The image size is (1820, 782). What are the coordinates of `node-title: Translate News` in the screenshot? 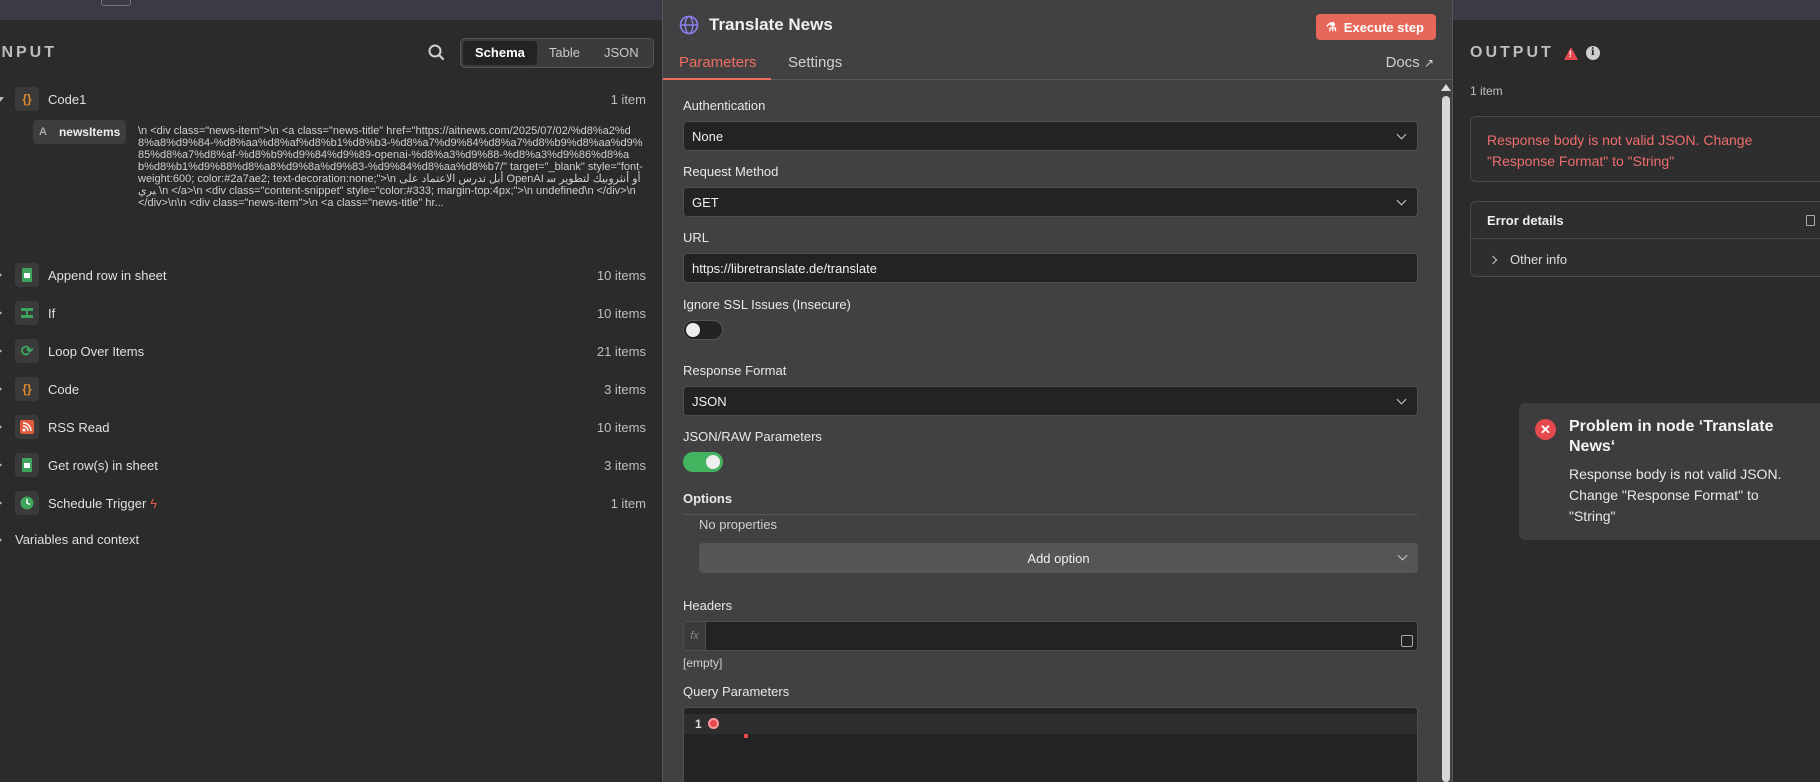 It's located at (756, 25).